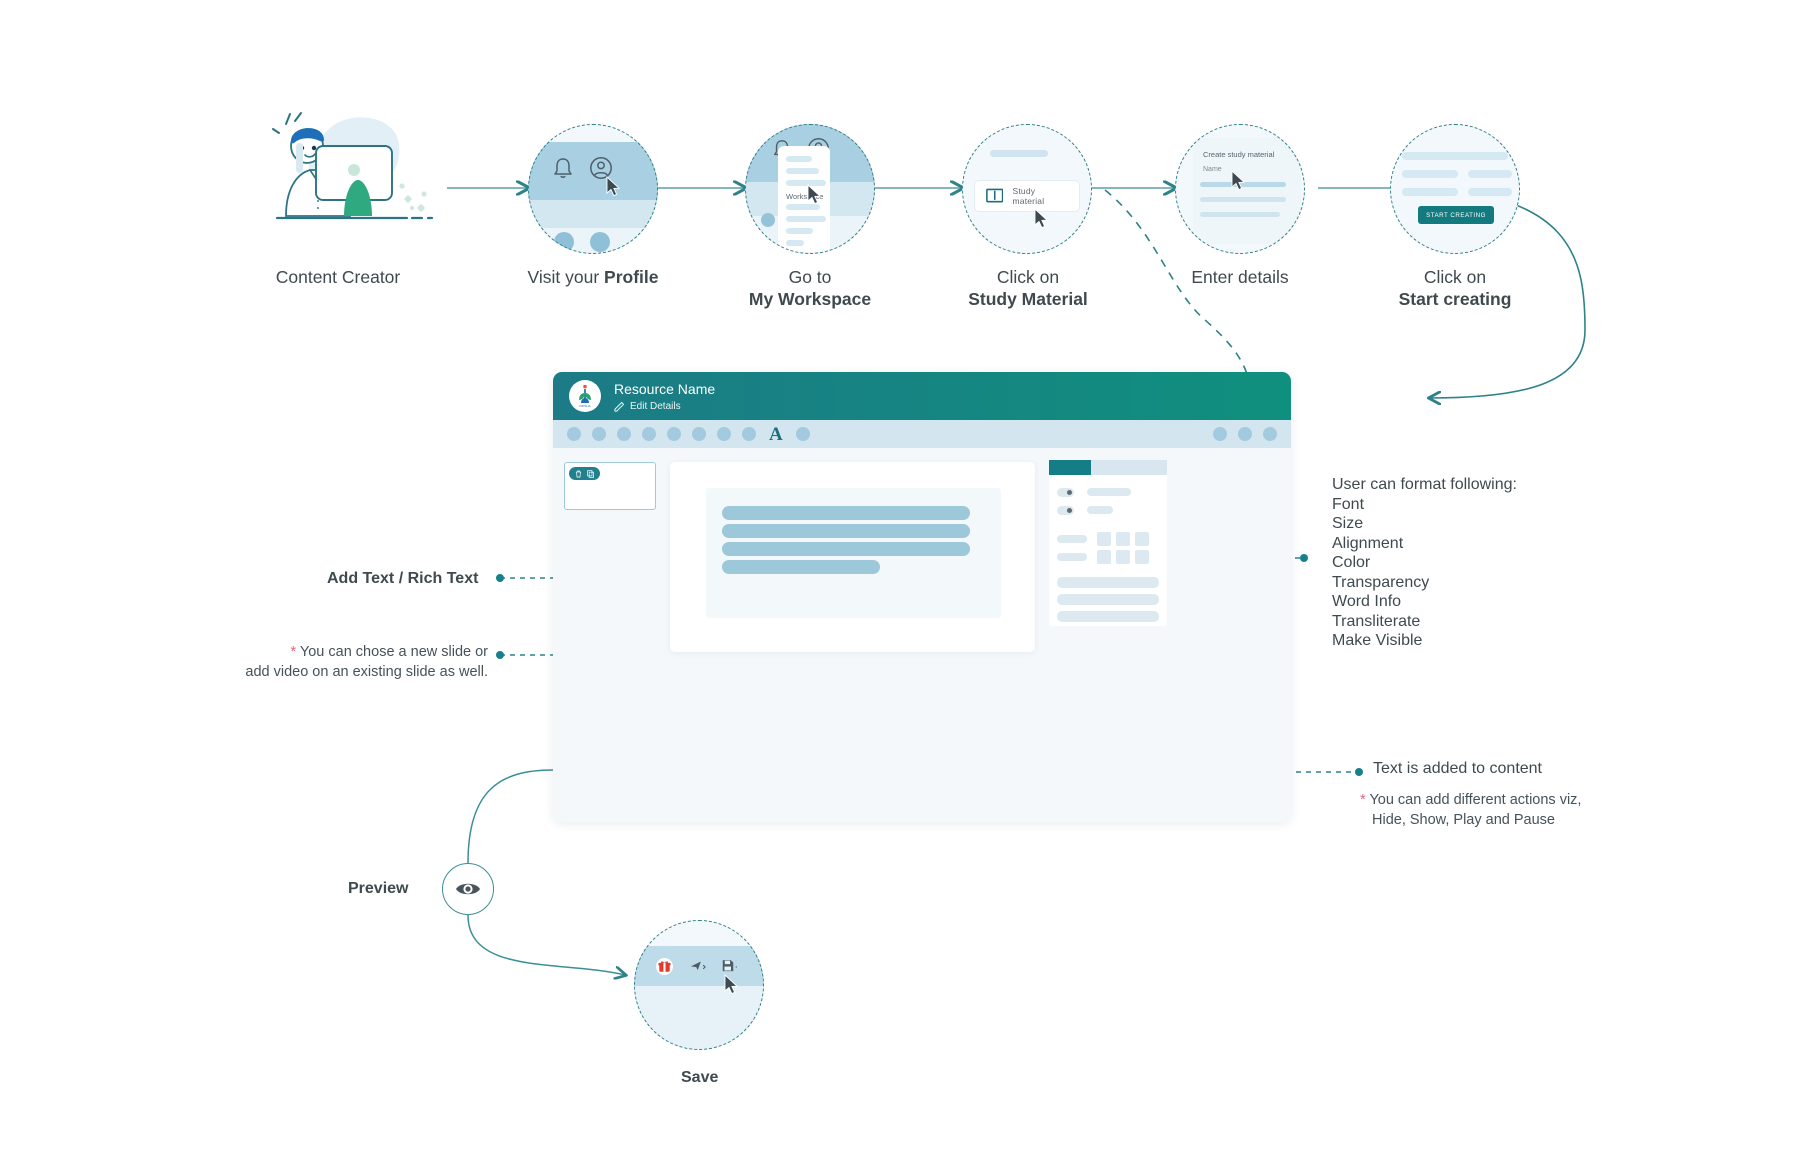  I want to click on pencil-edit-icon, so click(619, 406).